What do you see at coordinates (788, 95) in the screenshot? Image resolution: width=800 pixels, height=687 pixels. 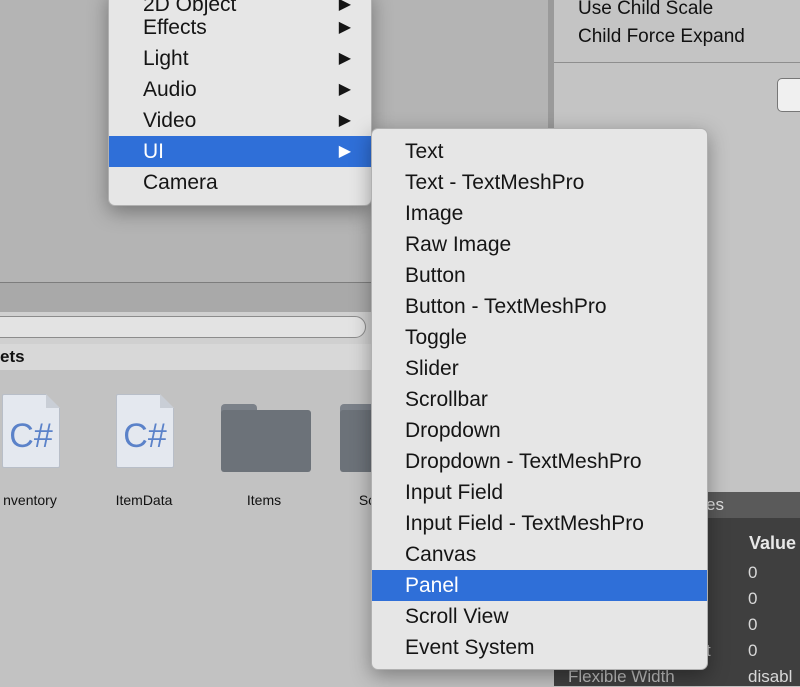 I see `inspector-button` at bounding box center [788, 95].